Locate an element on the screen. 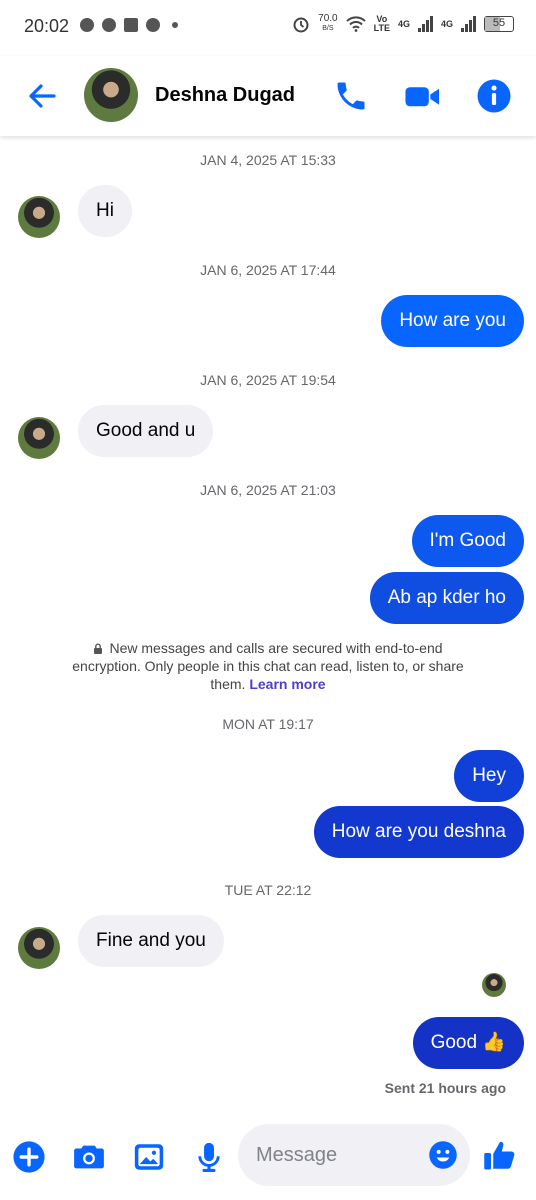 The image size is (536, 1200). composer-bar is located at coordinates (268, 1155).